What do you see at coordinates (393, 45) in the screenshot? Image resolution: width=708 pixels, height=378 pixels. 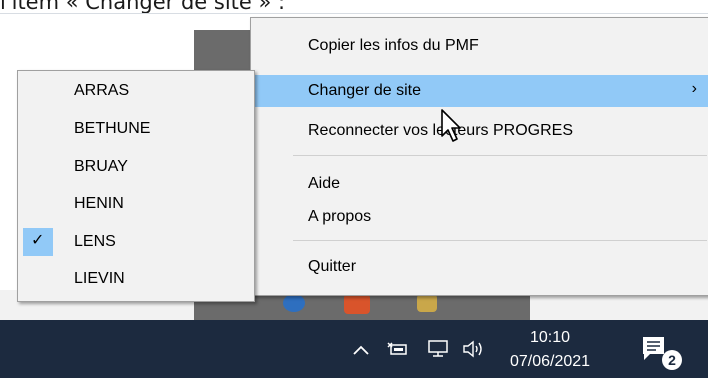 I see `menu-item-label: Copier les infos du PMF` at bounding box center [393, 45].